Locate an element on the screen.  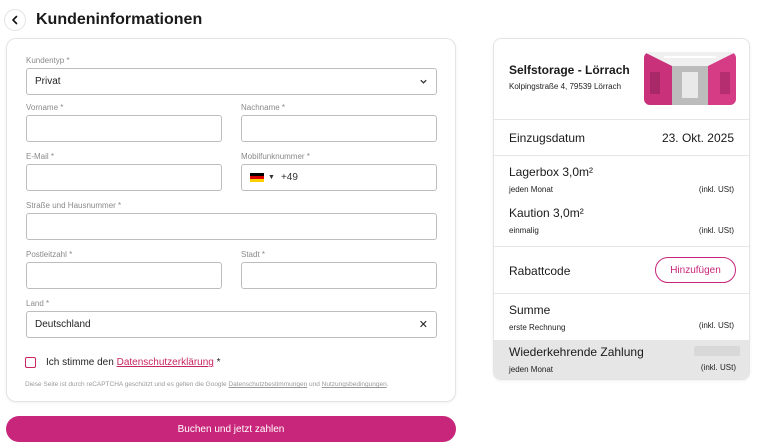
customer-type-select: Privat is located at coordinates (231, 81).